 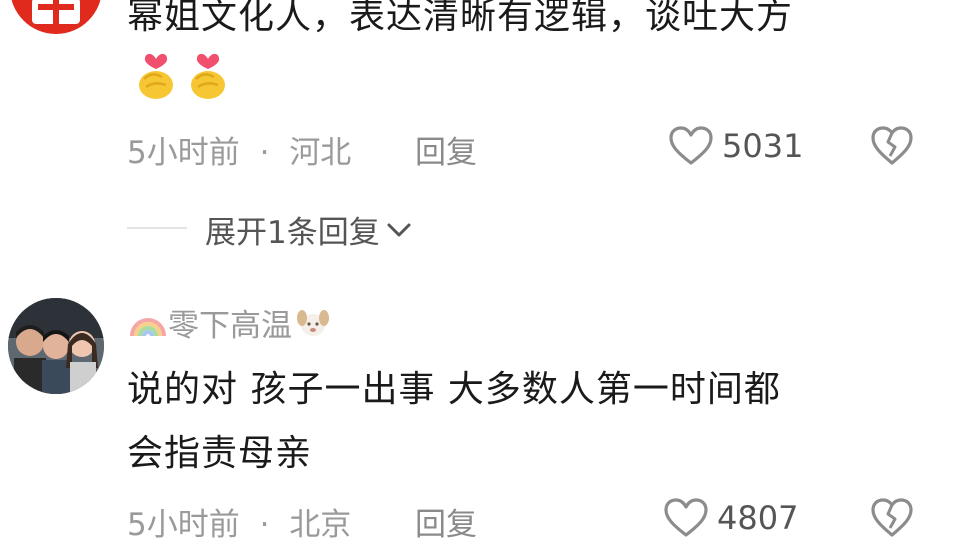 I want to click on username-row: 零下高温, so click(x=230, y=322).